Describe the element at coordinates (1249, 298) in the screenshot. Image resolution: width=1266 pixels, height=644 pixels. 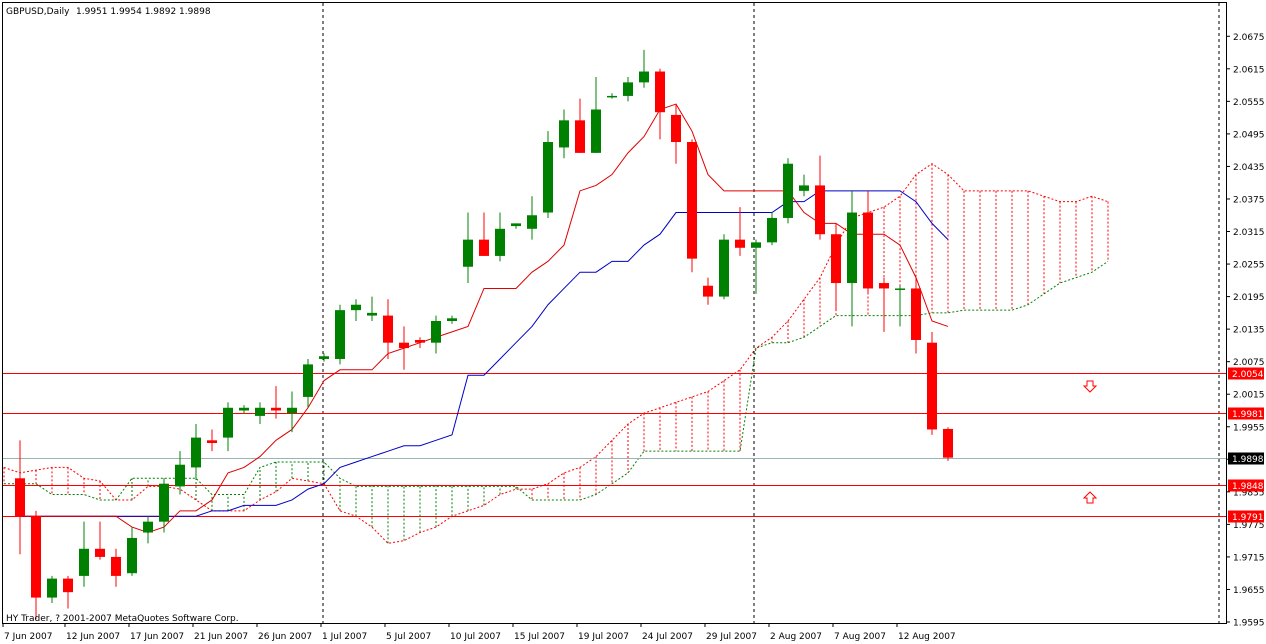
I see `y-tick-label: 2.0195` at that location.